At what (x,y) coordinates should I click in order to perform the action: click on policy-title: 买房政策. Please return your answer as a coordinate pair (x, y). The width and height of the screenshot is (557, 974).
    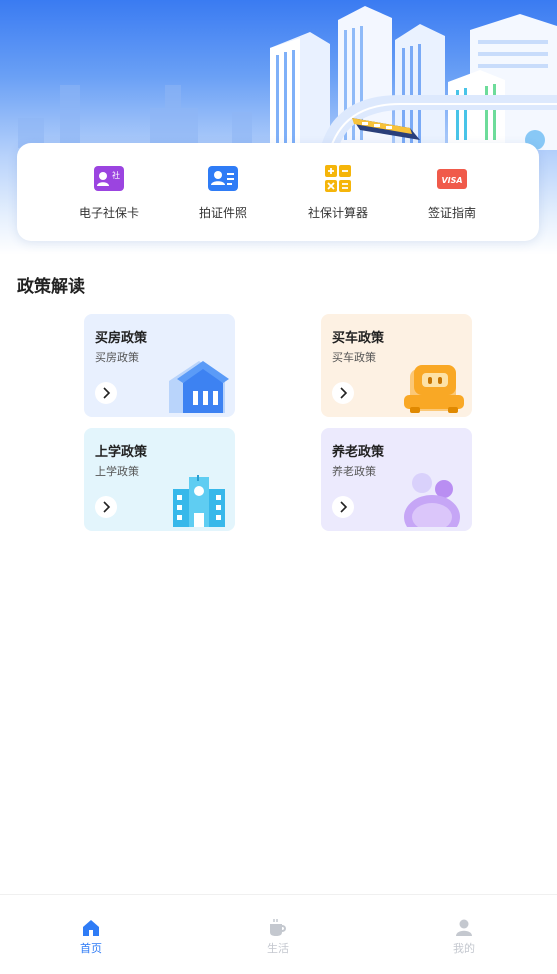
    Looking at the image, I should click on (121, 338).